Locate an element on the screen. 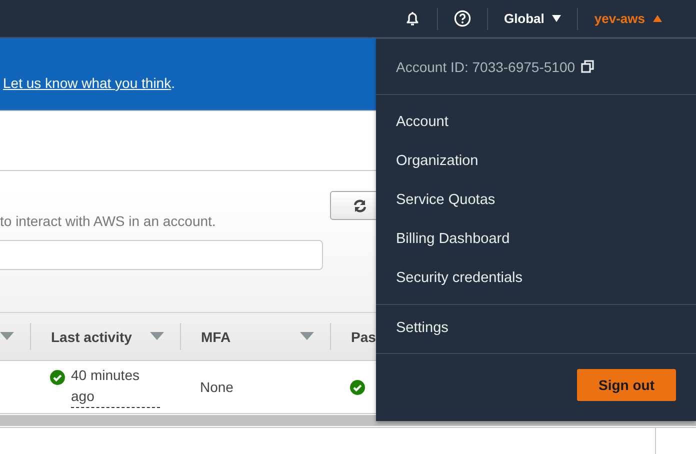 The width and height of the screenshot is (696, 454). menu-item: Security credentials is located at coordinates (536, 278).